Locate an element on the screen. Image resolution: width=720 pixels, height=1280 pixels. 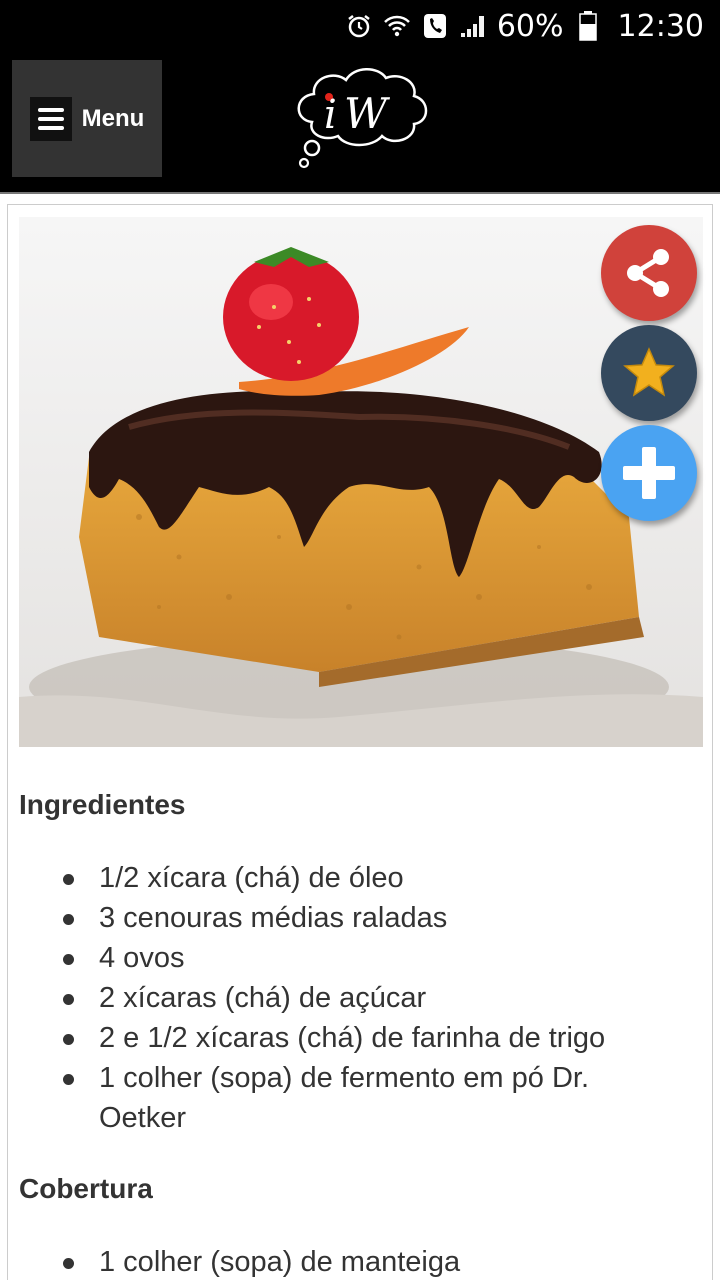
star-icon is located at coordinates (649, 372).